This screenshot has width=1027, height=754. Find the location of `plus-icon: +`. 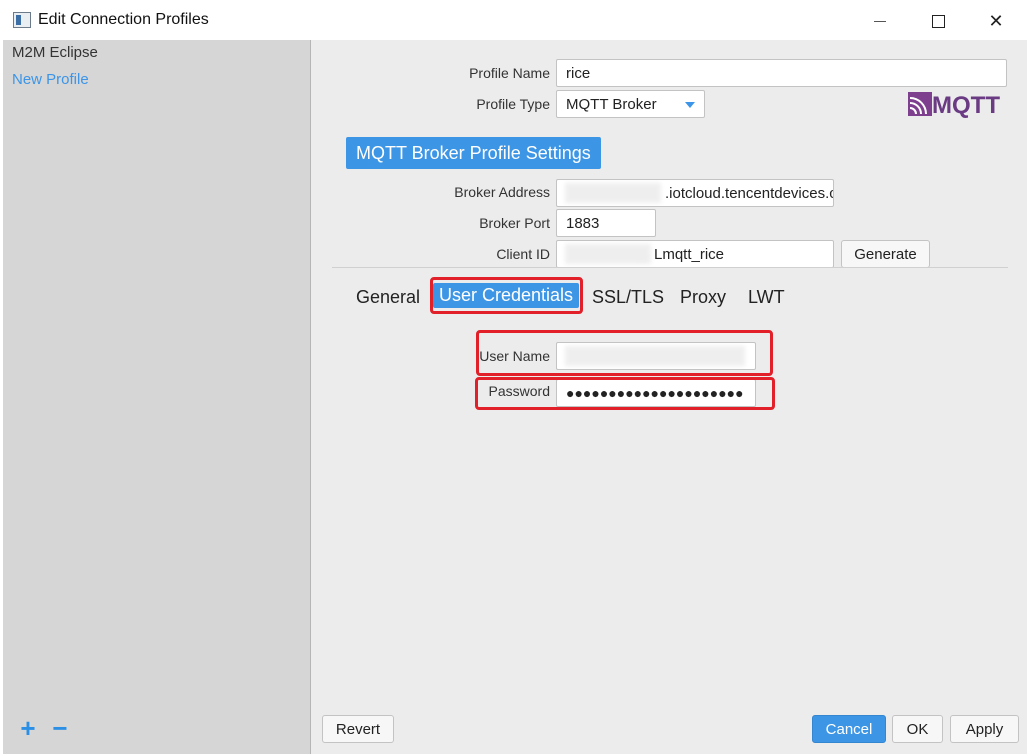

plus-icon: + is located at coordinates (28, 728).